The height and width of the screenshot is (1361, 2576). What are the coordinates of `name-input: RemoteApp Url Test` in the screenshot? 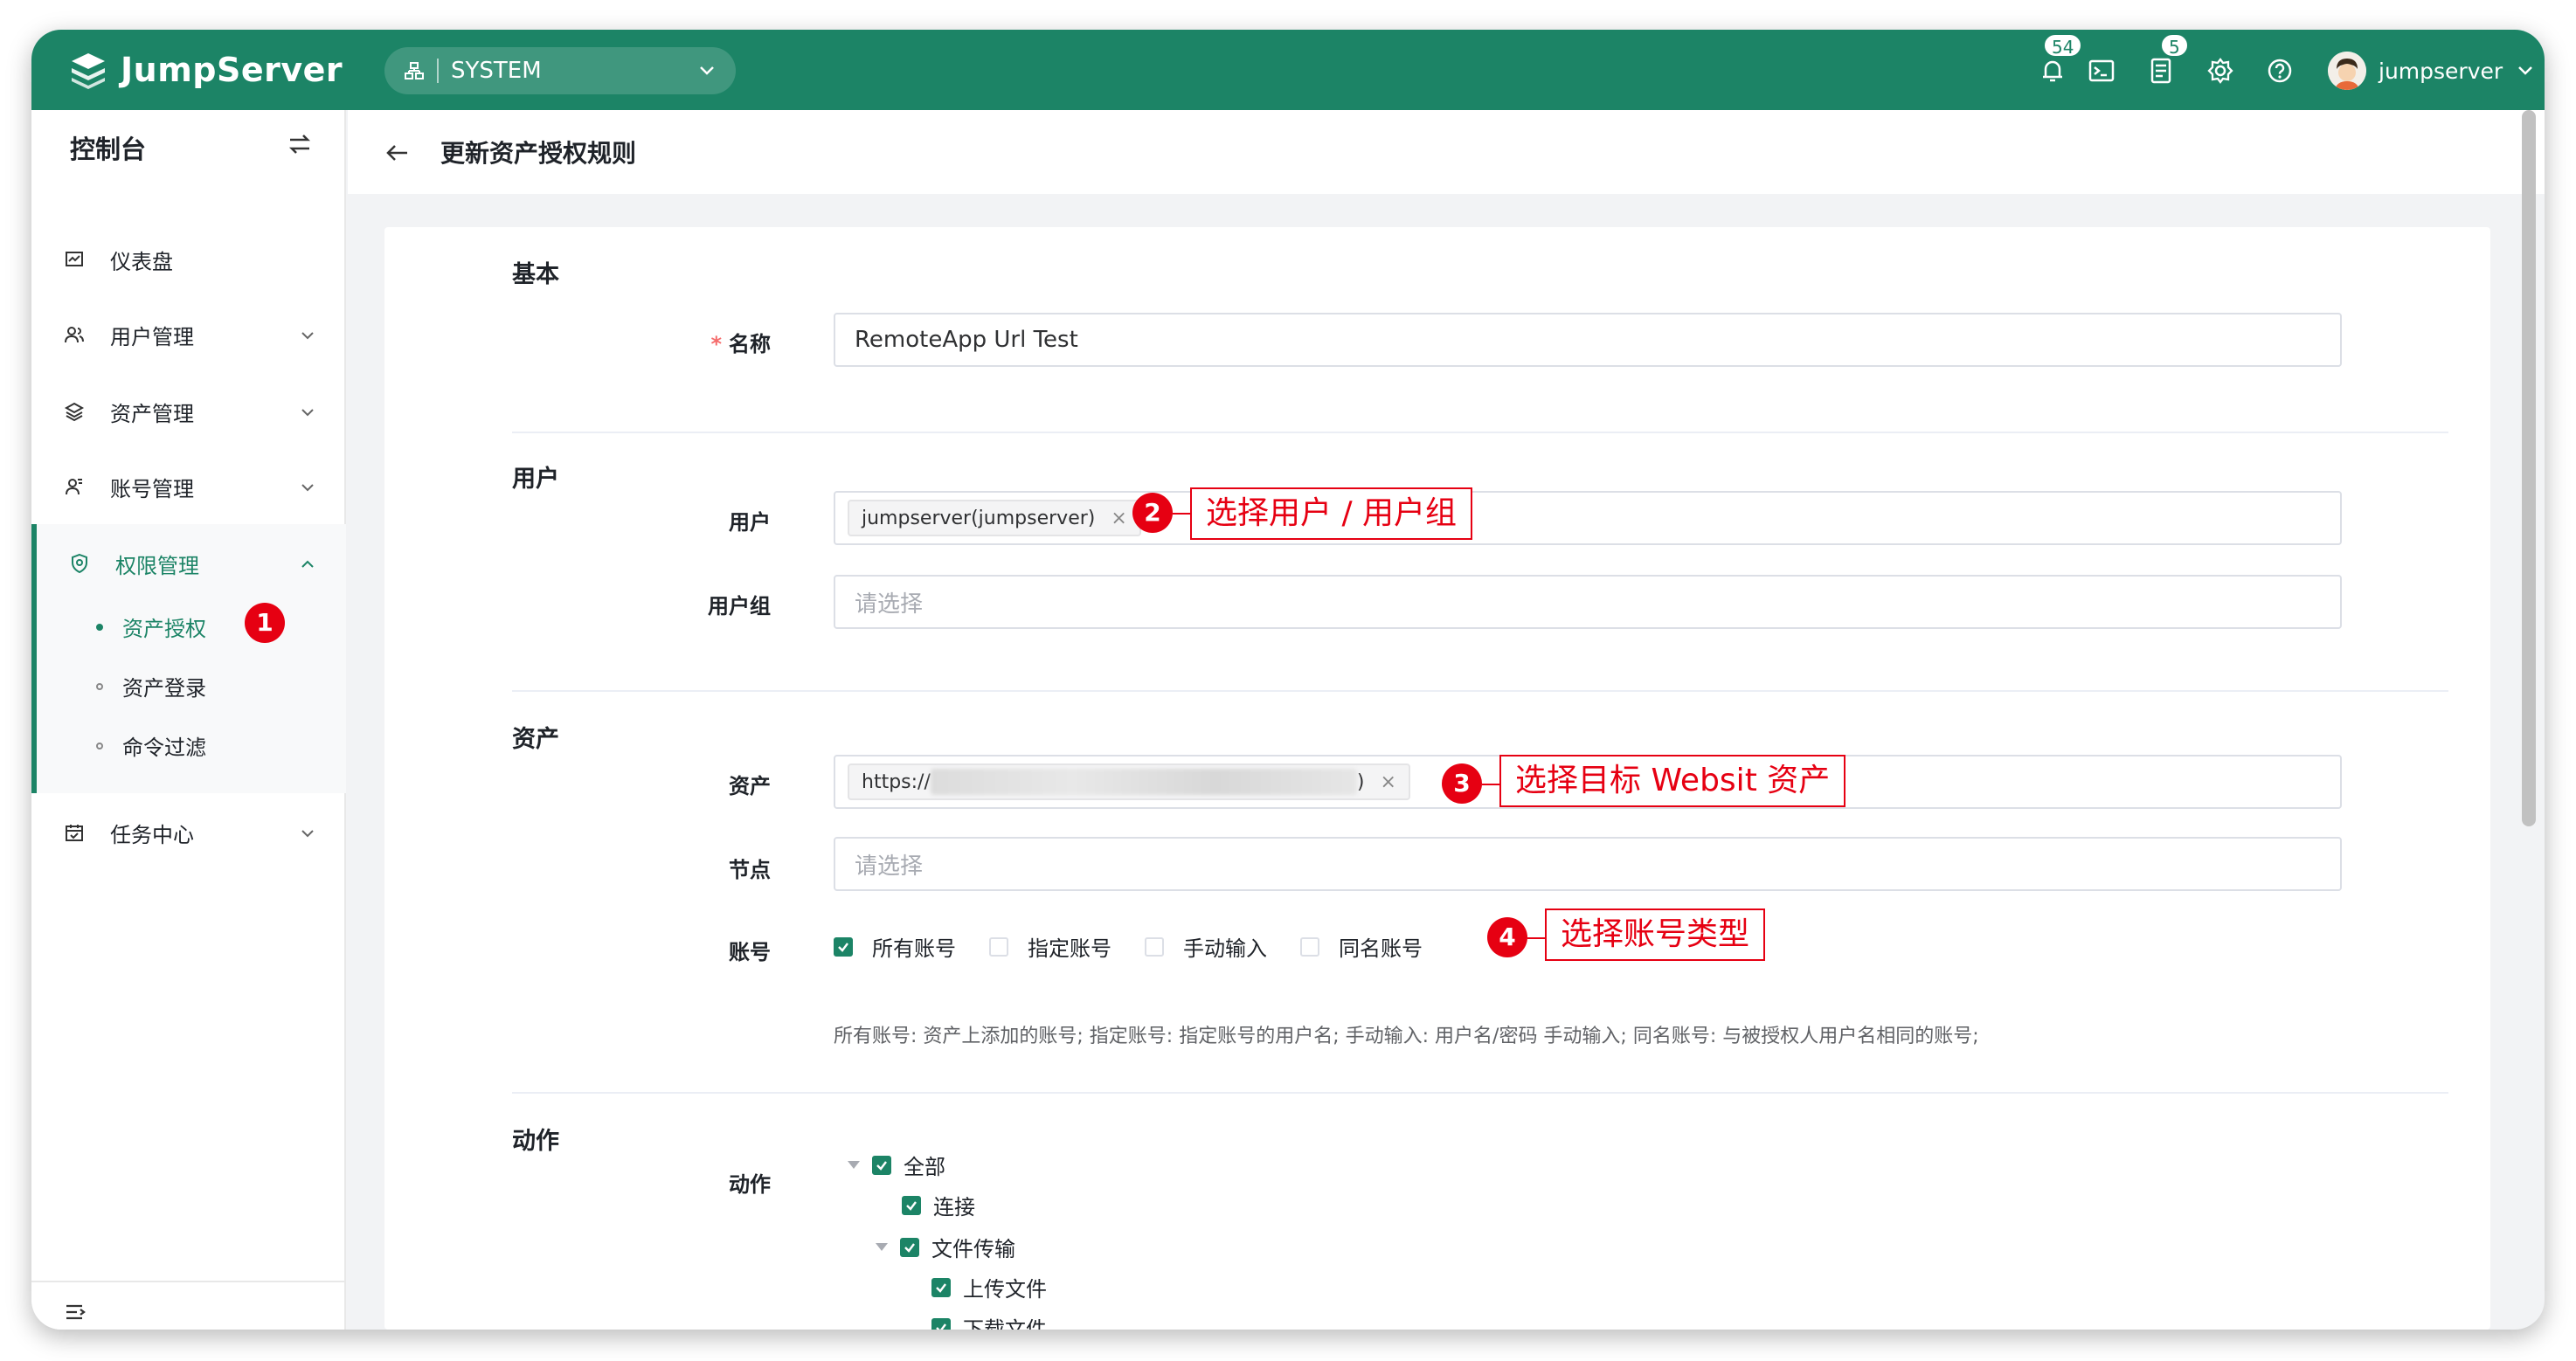 It's located at (1588, 340).